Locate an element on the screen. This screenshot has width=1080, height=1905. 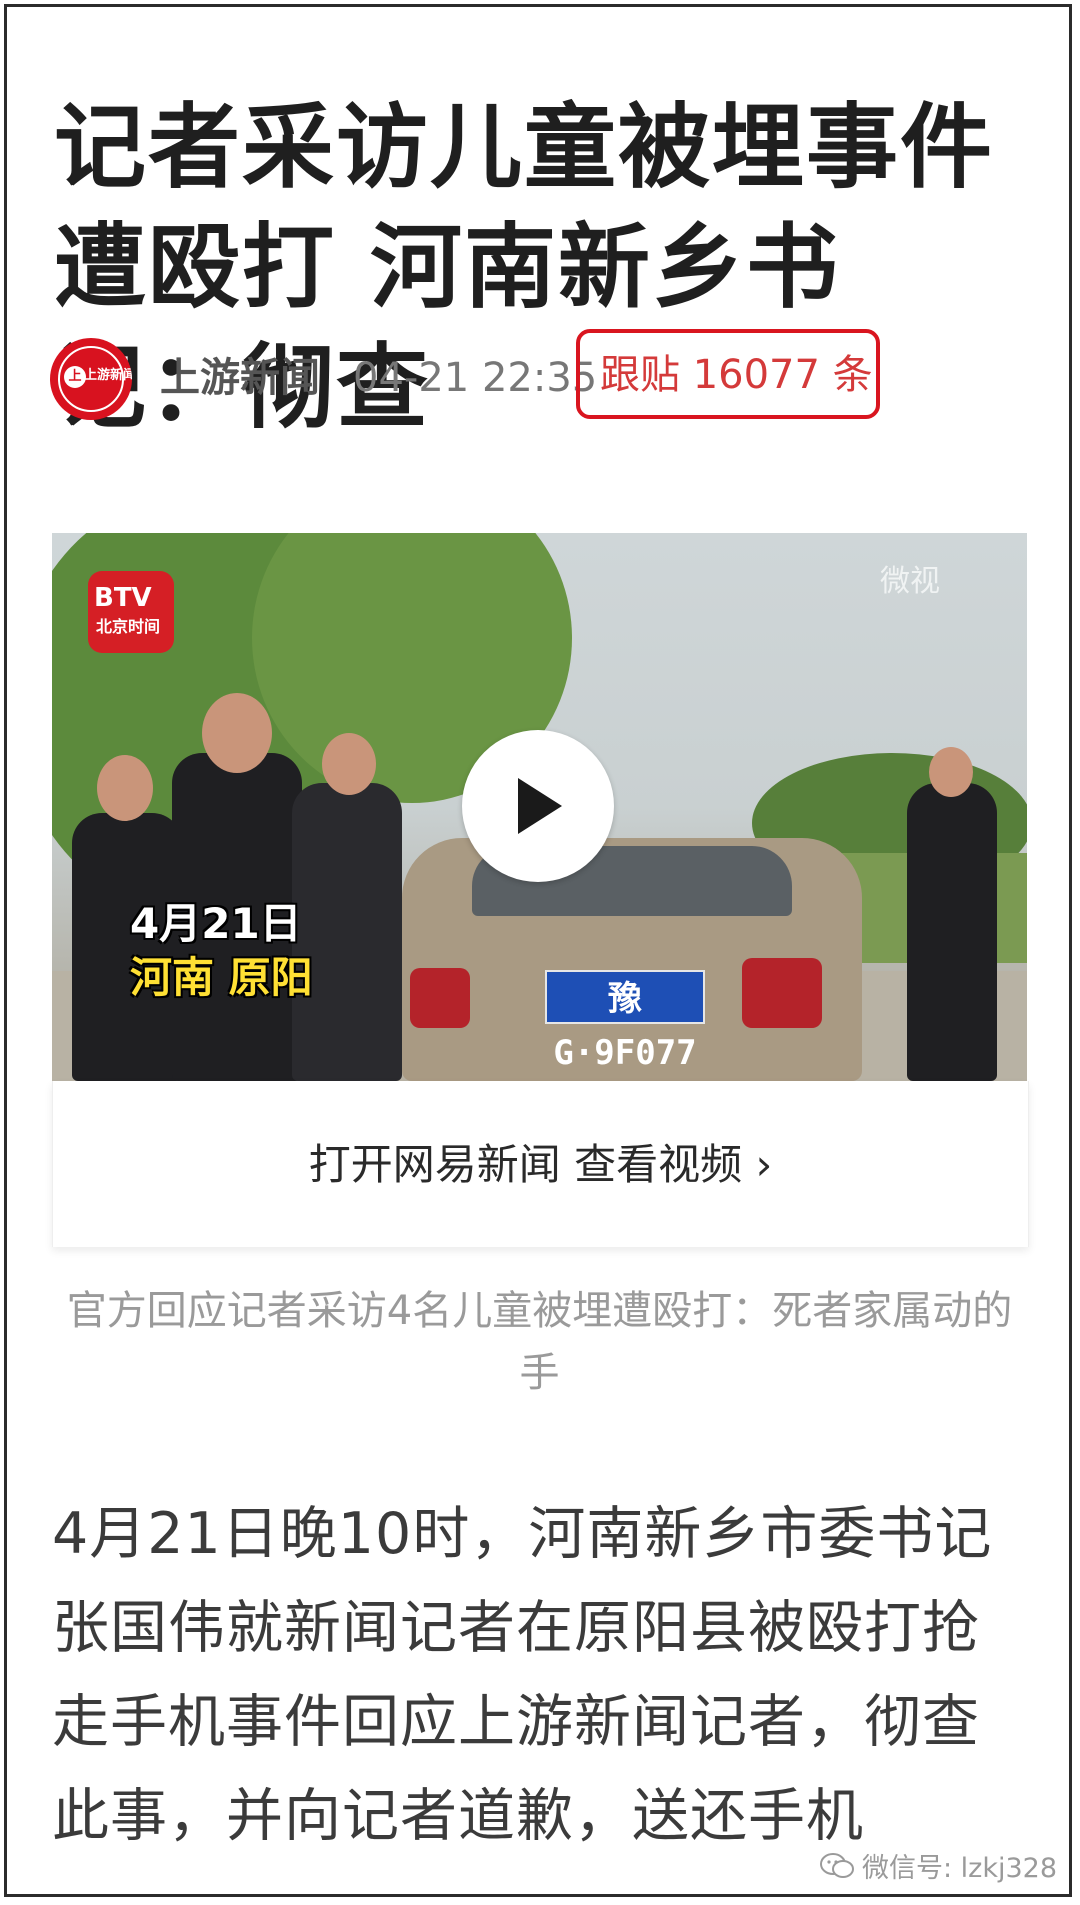
comments-count-button: 跟贴 16077 条 is located at coordinates (728, 374).